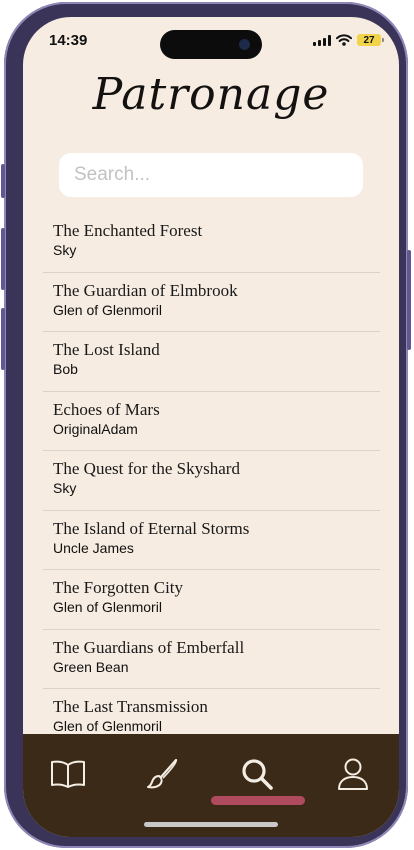  What do you see at coordinates (68, 40) in the screenshot?
I see `status-time: 14:39` at bounding box center [68, 40].